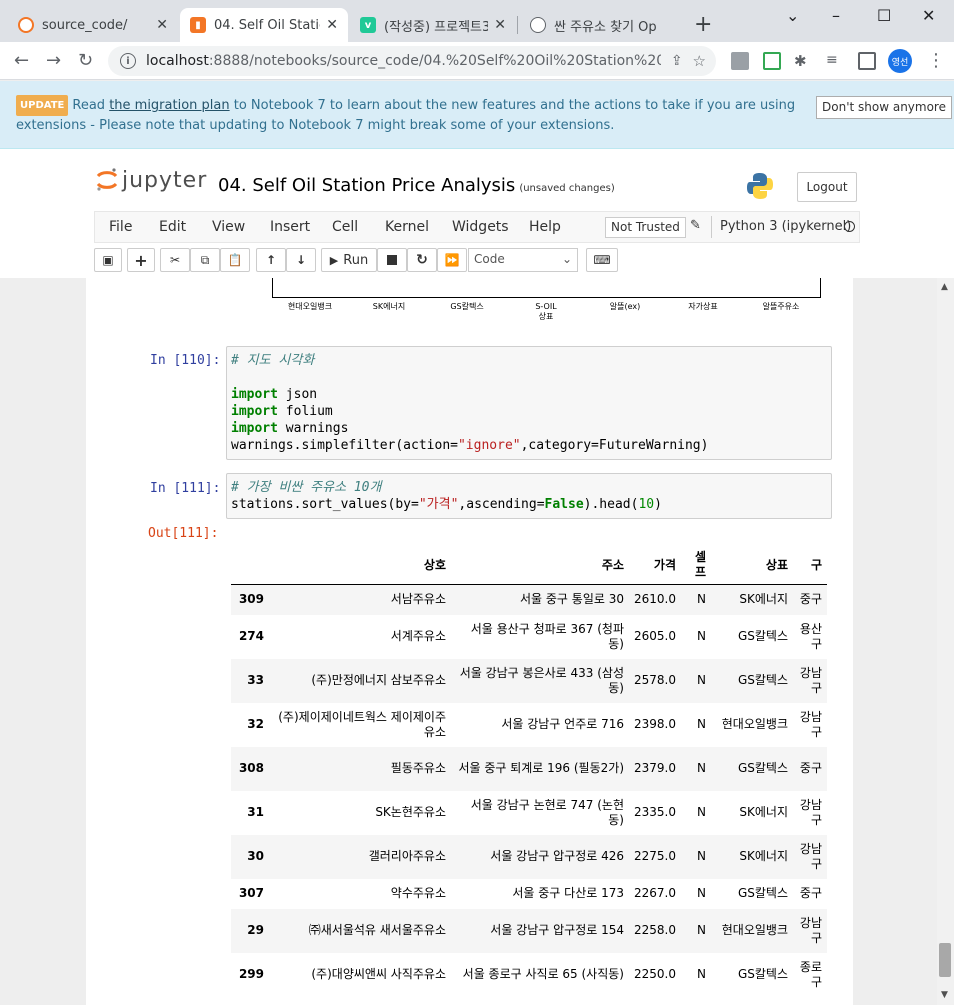  I want to click on plot-tick-label: GS칼텍스, so click(467, 306).